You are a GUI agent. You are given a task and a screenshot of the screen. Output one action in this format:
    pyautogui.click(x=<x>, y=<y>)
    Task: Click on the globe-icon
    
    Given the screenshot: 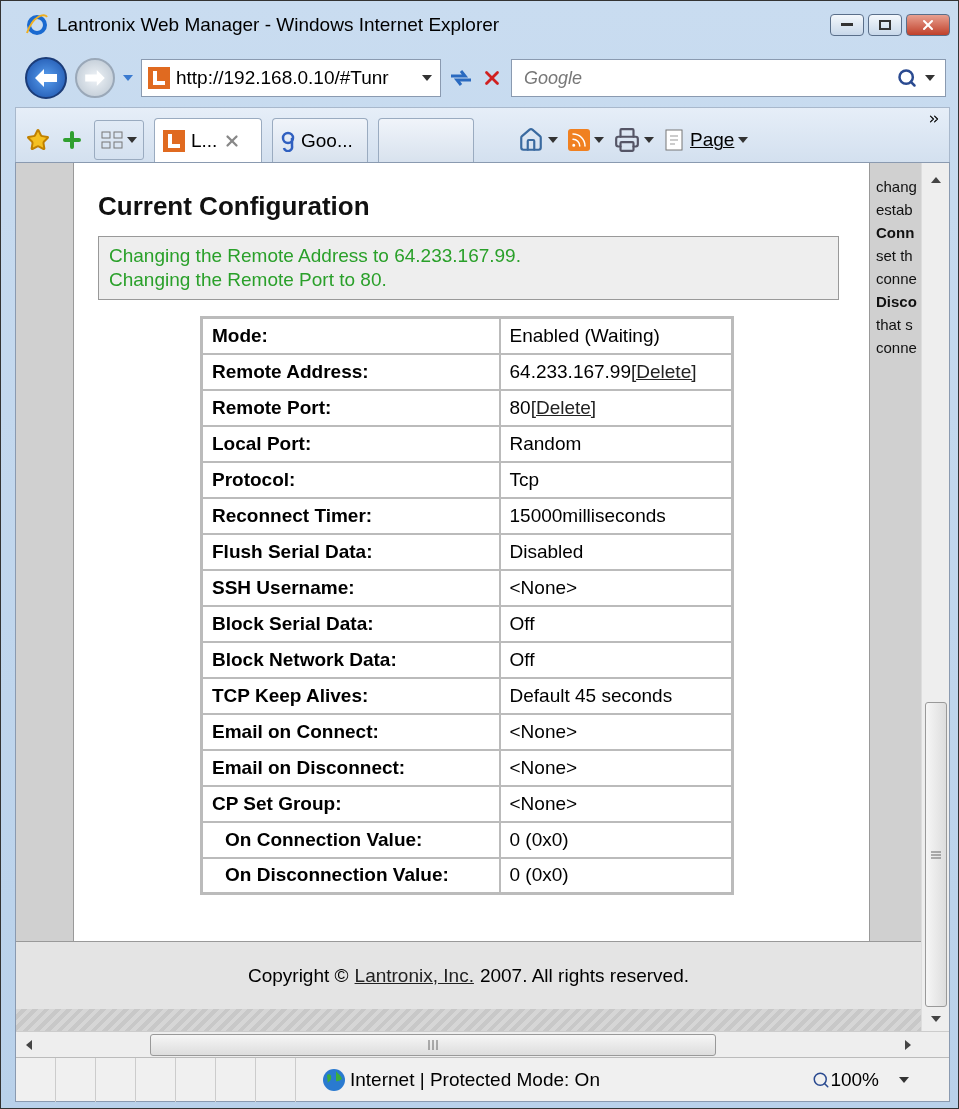 What is the action you would take?
    pyautogui.click(x=334, y=1079)
    